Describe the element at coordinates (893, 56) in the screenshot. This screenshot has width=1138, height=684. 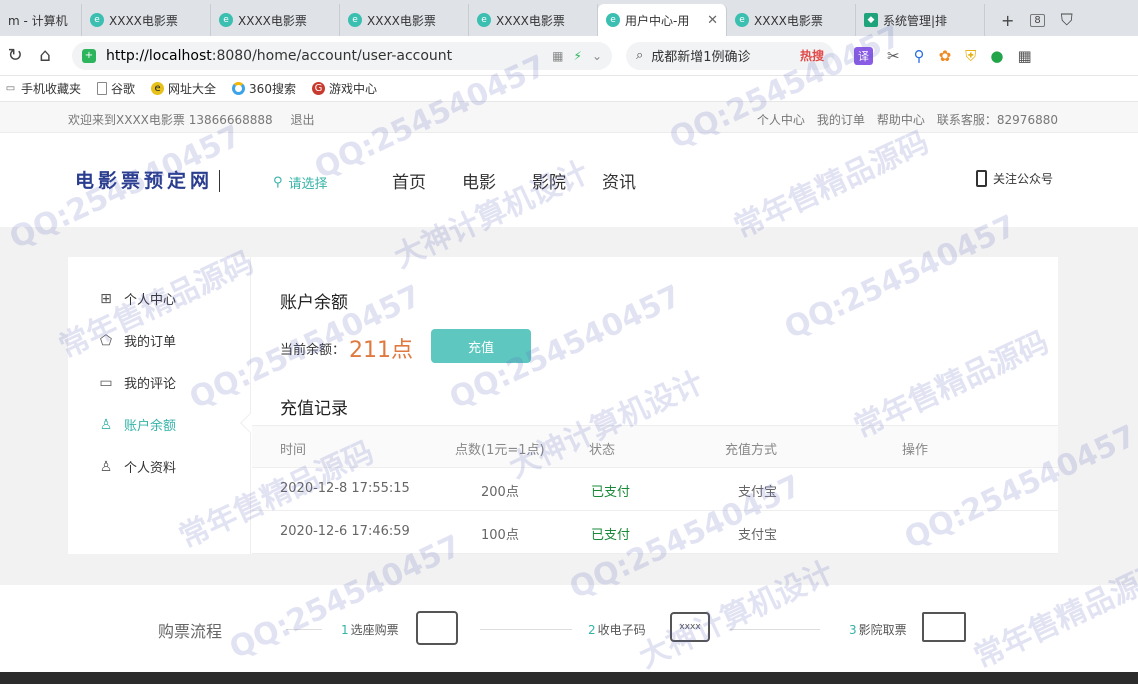
I see `scissors-icon: ✂` at that location.